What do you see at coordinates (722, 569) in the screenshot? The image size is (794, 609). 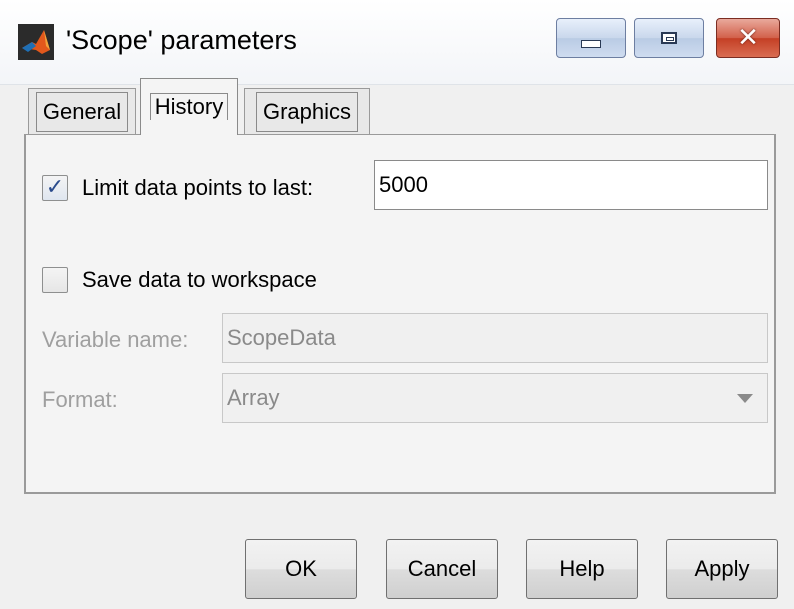 I see `apply-button: Apply` at bounding box center [722, 569].